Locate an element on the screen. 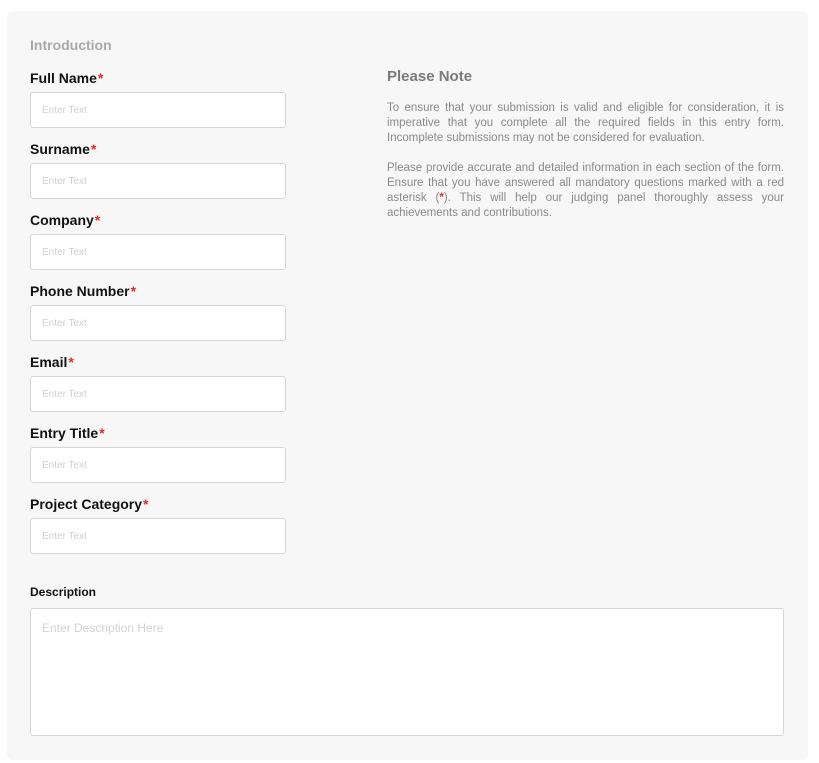 This screenshot has width=819, height=763. field-full-name: Full Name* is located at coordinates (158, 105).